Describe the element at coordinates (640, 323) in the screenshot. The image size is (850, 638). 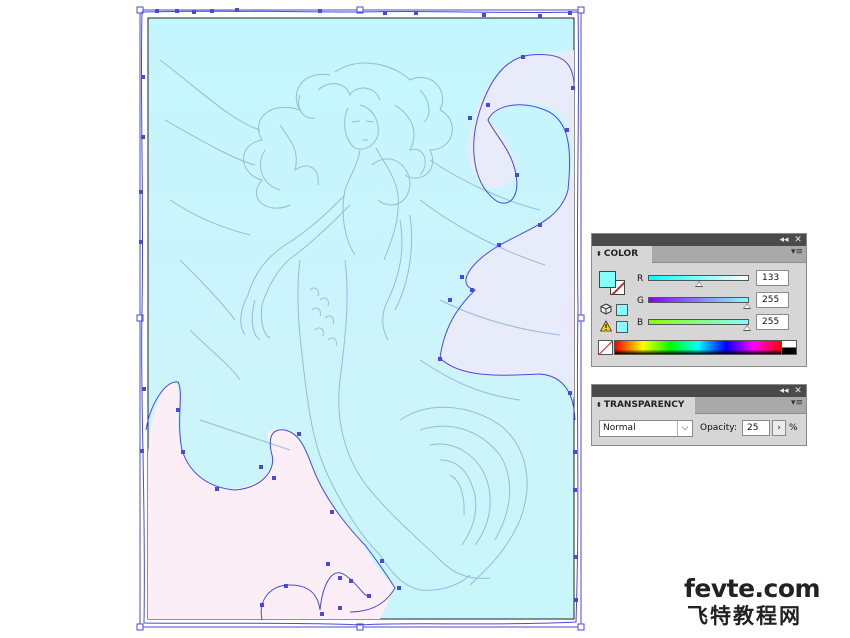
I see `channel-label-b: B` at that location.